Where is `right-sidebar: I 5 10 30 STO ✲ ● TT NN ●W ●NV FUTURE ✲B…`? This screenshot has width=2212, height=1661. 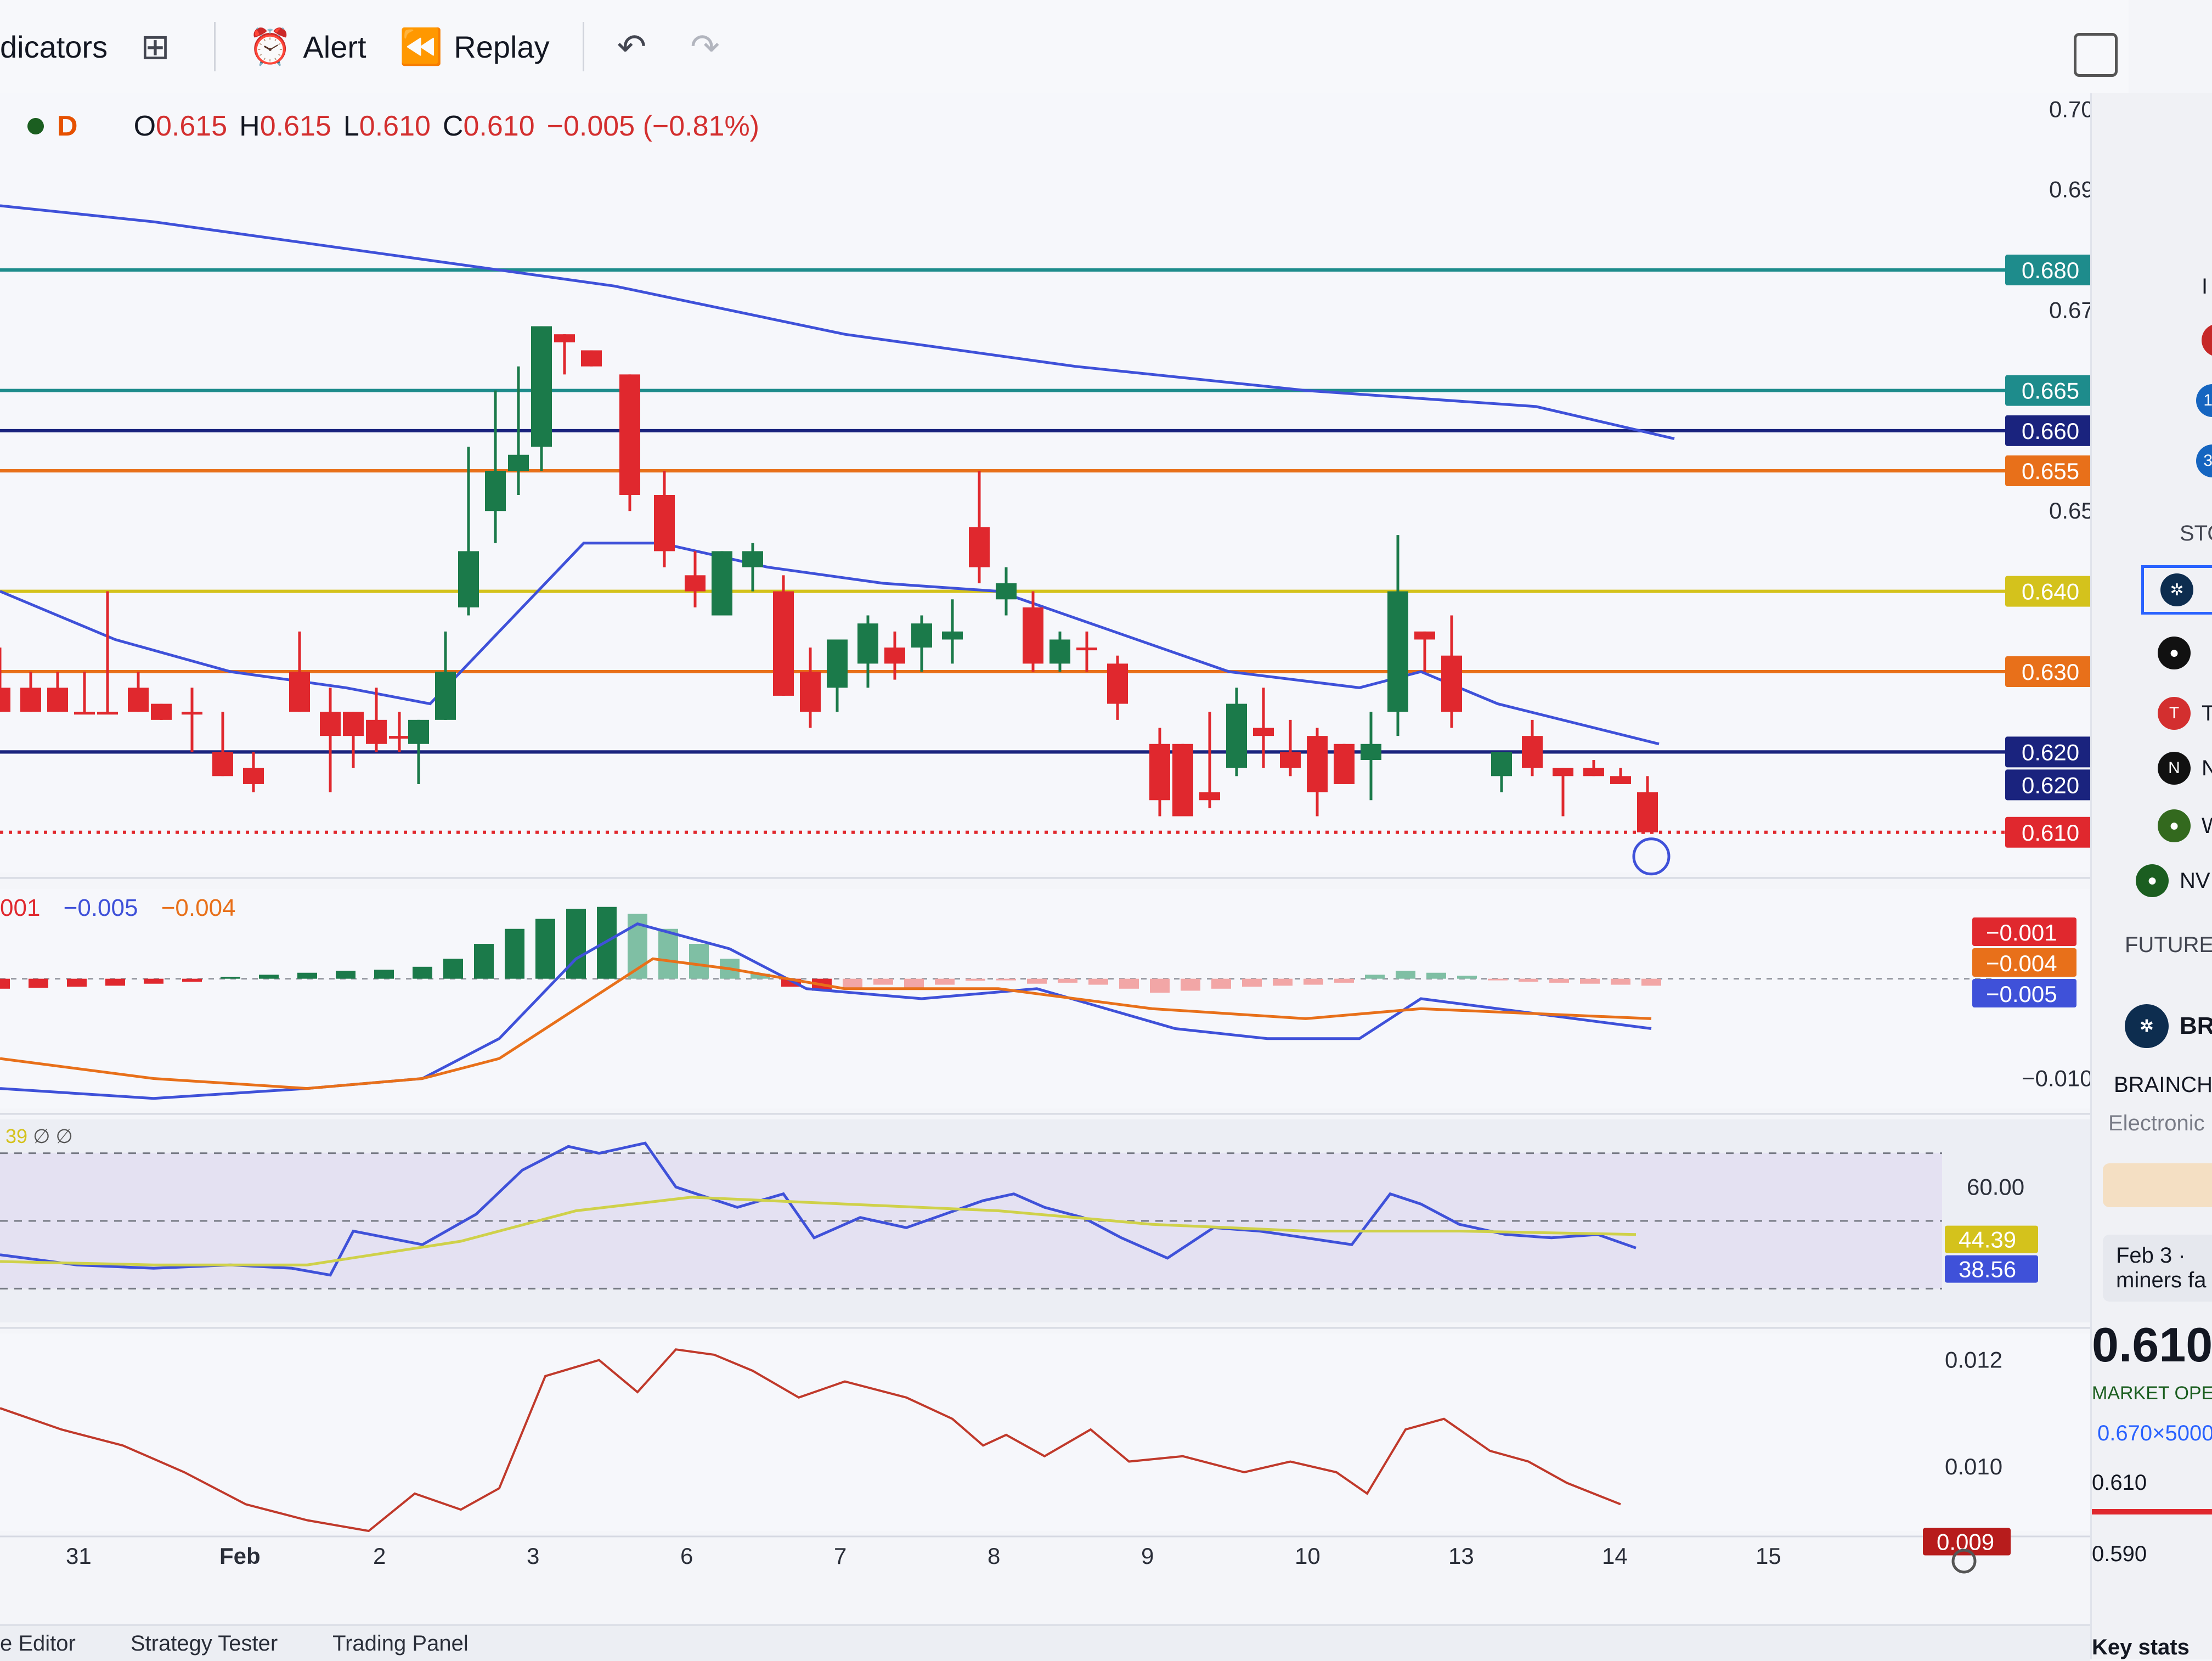 right-sidebar: I 5 10 30 STO ✲ ● TT NN ●W ●NV FUTURE ✲B… is located at coordinates (2151, 876).